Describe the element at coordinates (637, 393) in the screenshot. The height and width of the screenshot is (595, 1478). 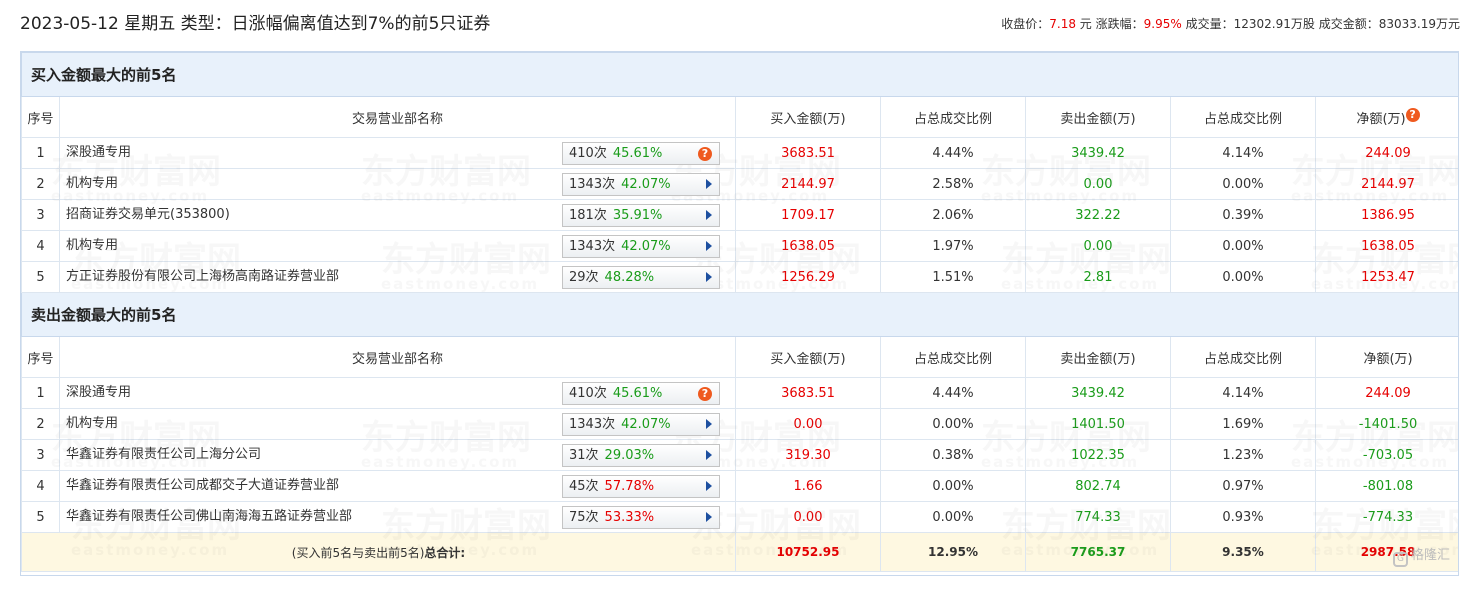
I see `broker-rate: 45.61%` at that location.